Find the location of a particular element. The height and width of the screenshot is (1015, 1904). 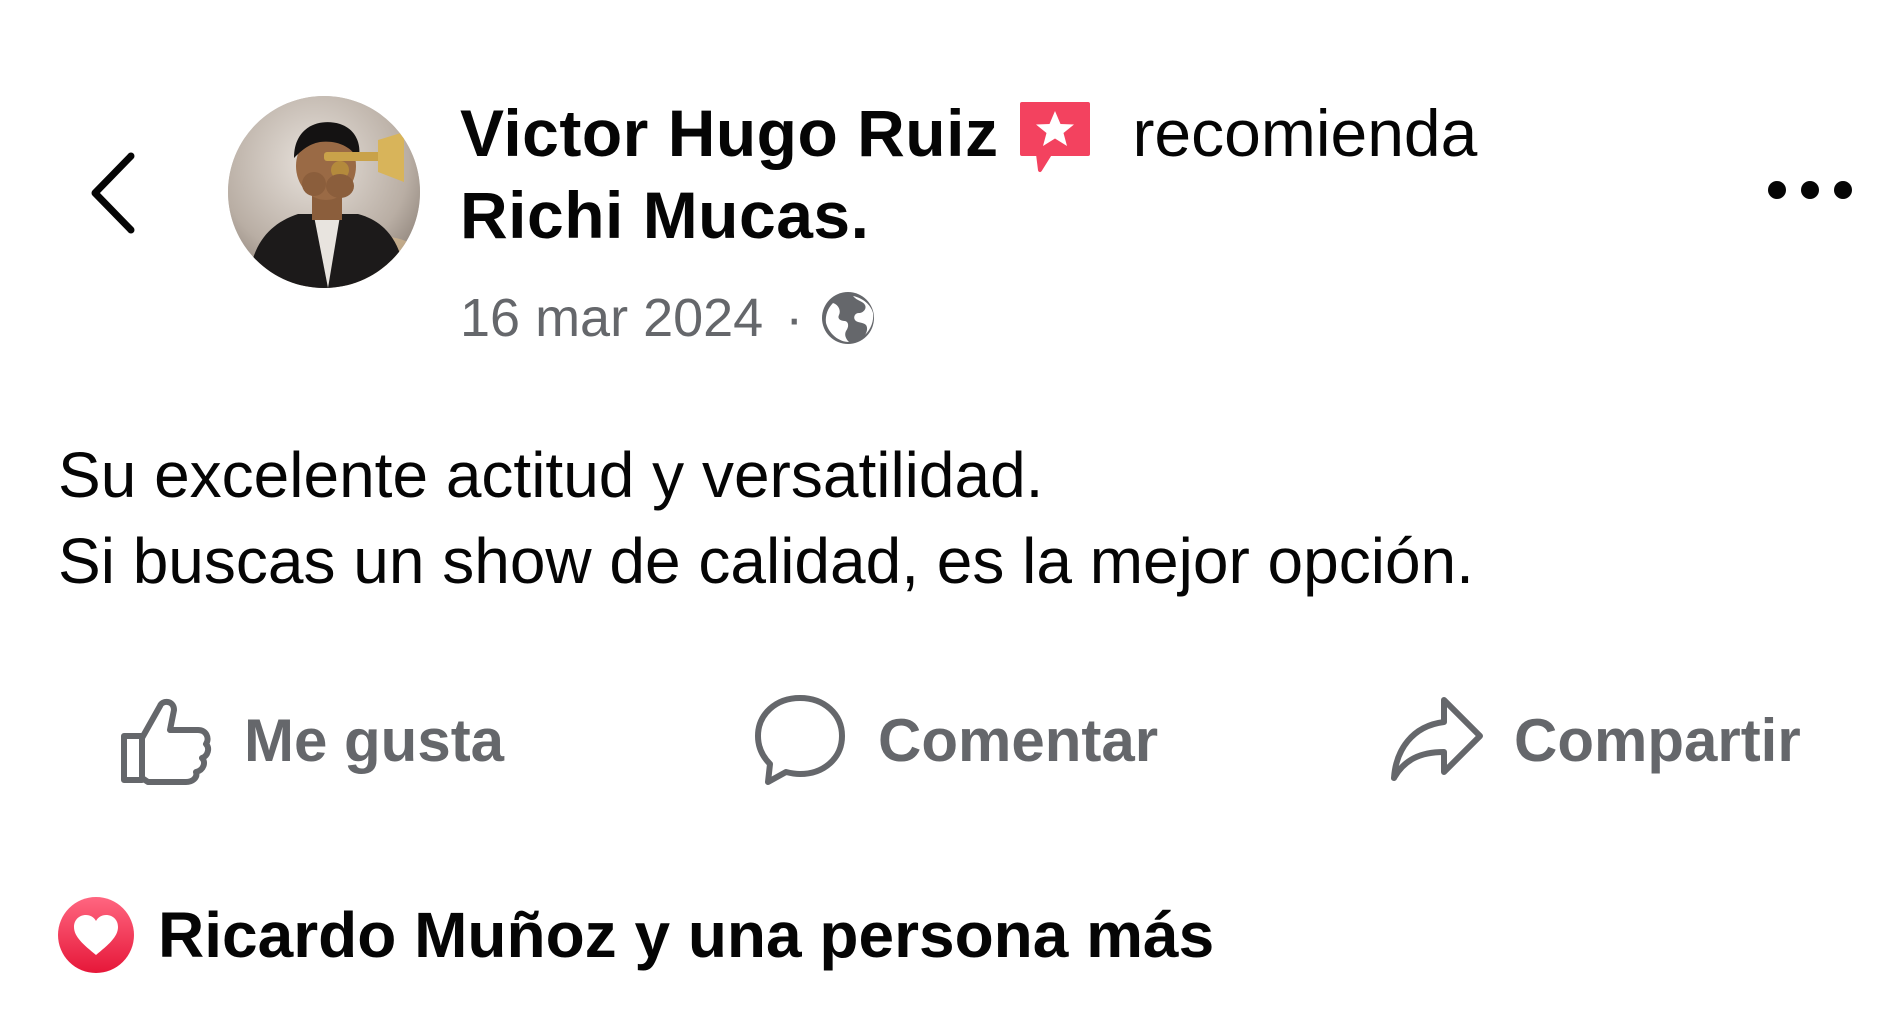

globe-icon is located at coordinates (848, 318).